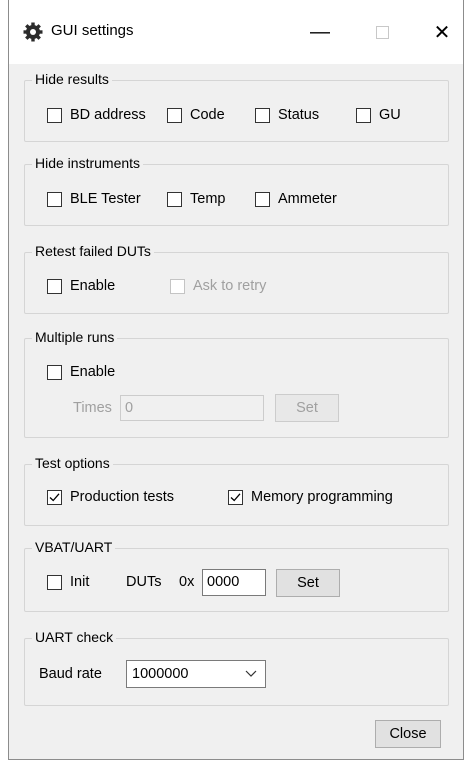 The image size is (472, 762). What do you see at coordinates (105, 199) in the screenshot?
I see `checkbox-label: BLE Tester` at bounding box center [105, 199].